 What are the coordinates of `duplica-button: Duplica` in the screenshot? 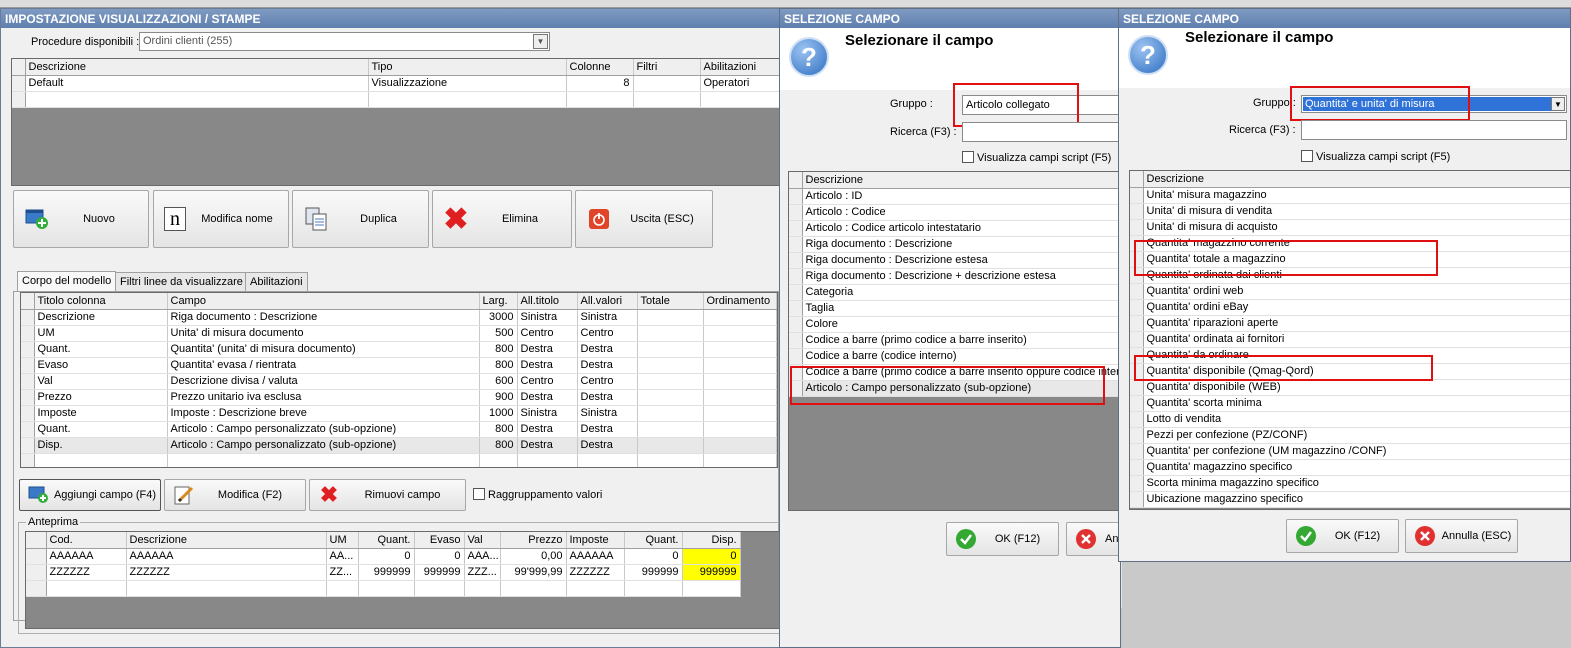 It's located at (360, 219).